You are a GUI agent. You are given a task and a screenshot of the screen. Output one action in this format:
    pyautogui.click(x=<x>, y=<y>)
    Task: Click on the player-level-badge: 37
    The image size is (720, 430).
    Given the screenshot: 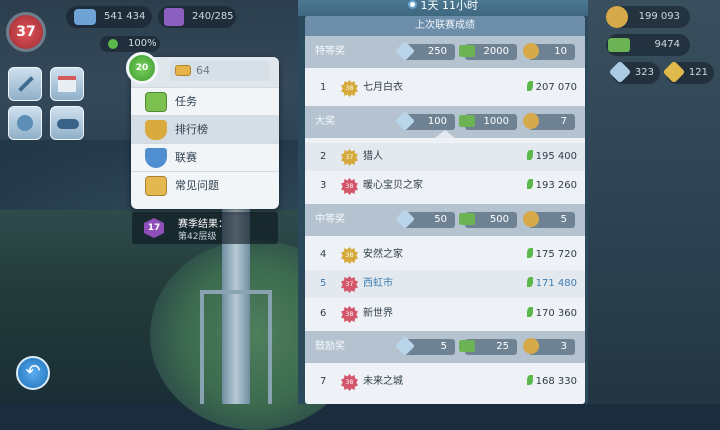 What is the action you would take?
    pyautogui.click(x=349, y=284)
    